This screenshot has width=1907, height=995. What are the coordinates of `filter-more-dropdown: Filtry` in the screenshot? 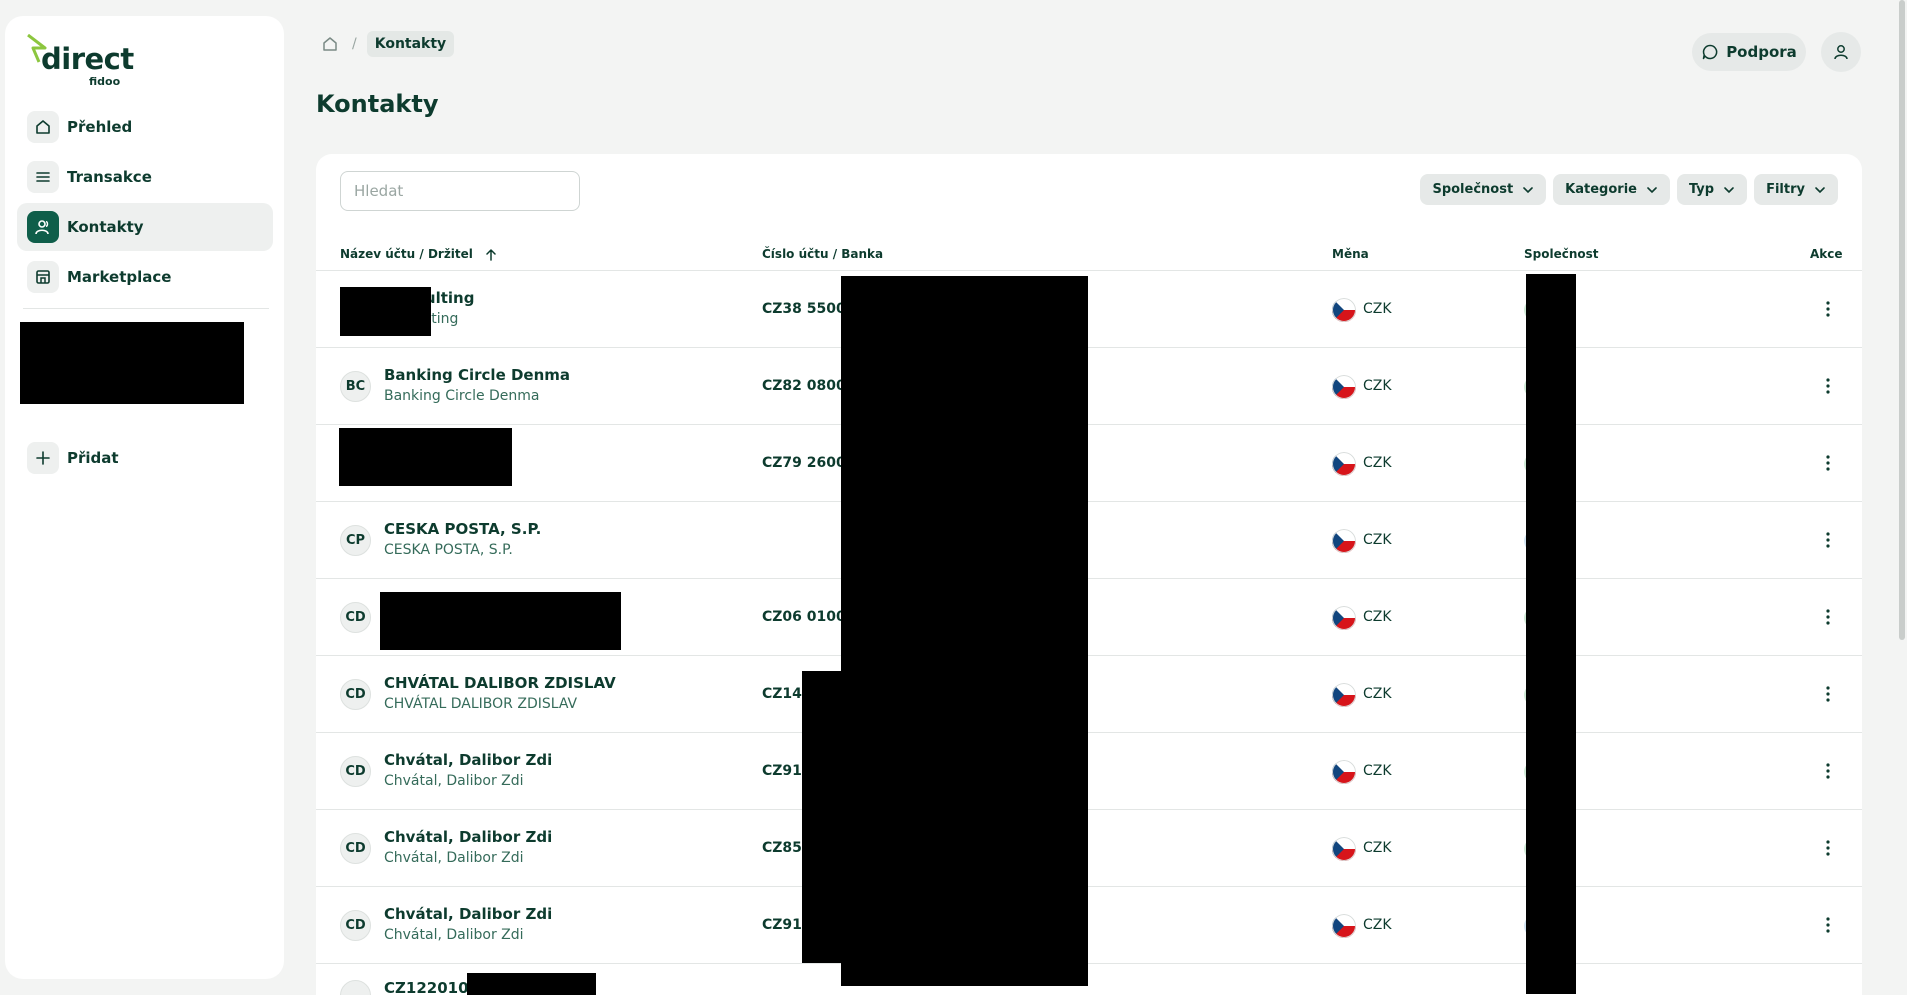 It's located at (1796, 189).